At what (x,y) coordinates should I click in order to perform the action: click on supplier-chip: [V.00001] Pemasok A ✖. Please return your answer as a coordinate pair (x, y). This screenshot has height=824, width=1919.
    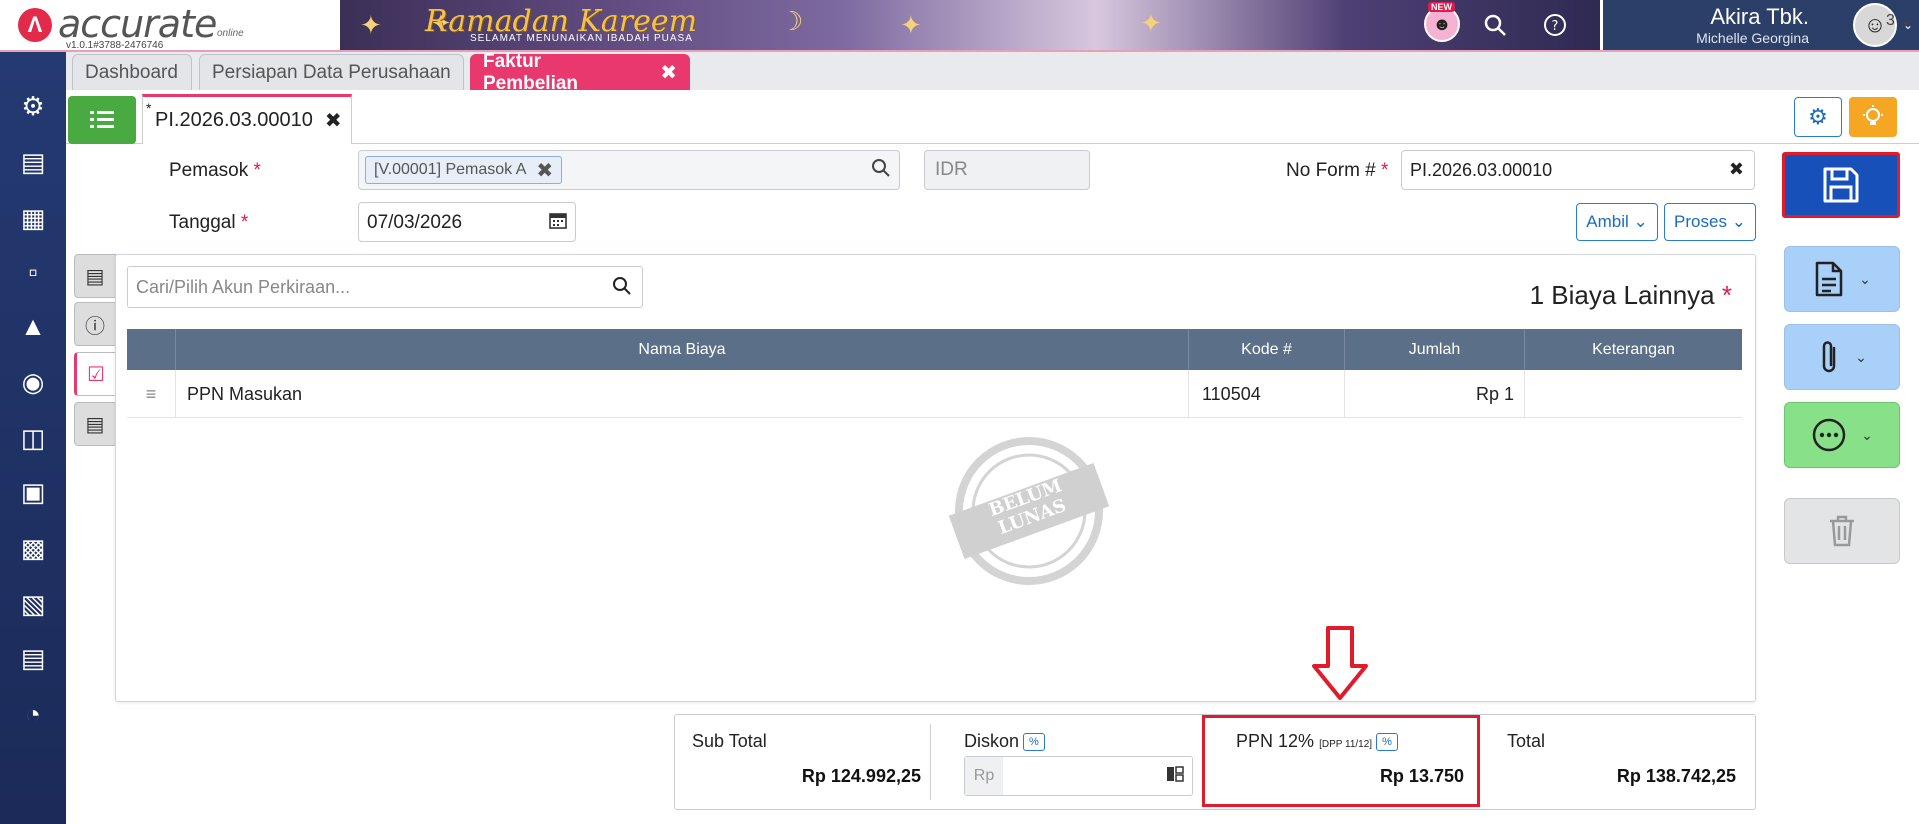
    Looking at the image, I should click on (464, 170).